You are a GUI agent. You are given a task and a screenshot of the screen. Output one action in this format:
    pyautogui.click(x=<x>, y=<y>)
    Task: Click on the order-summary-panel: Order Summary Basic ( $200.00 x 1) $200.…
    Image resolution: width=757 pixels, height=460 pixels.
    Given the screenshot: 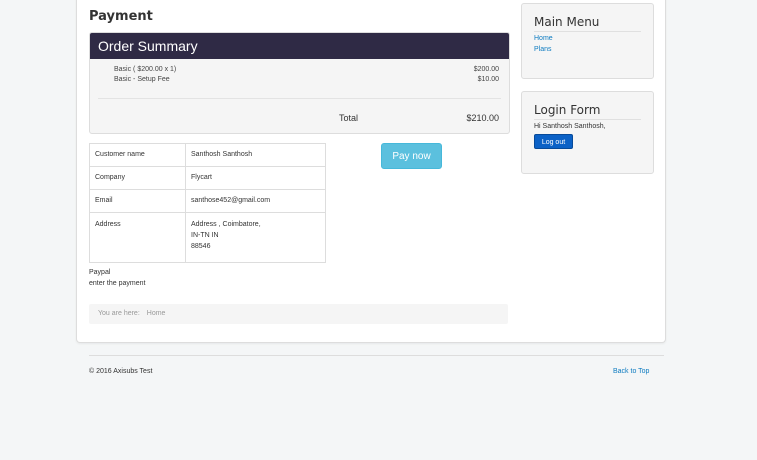 What is the action you would take?
    pyautogui.click(x=299, y=83)
    